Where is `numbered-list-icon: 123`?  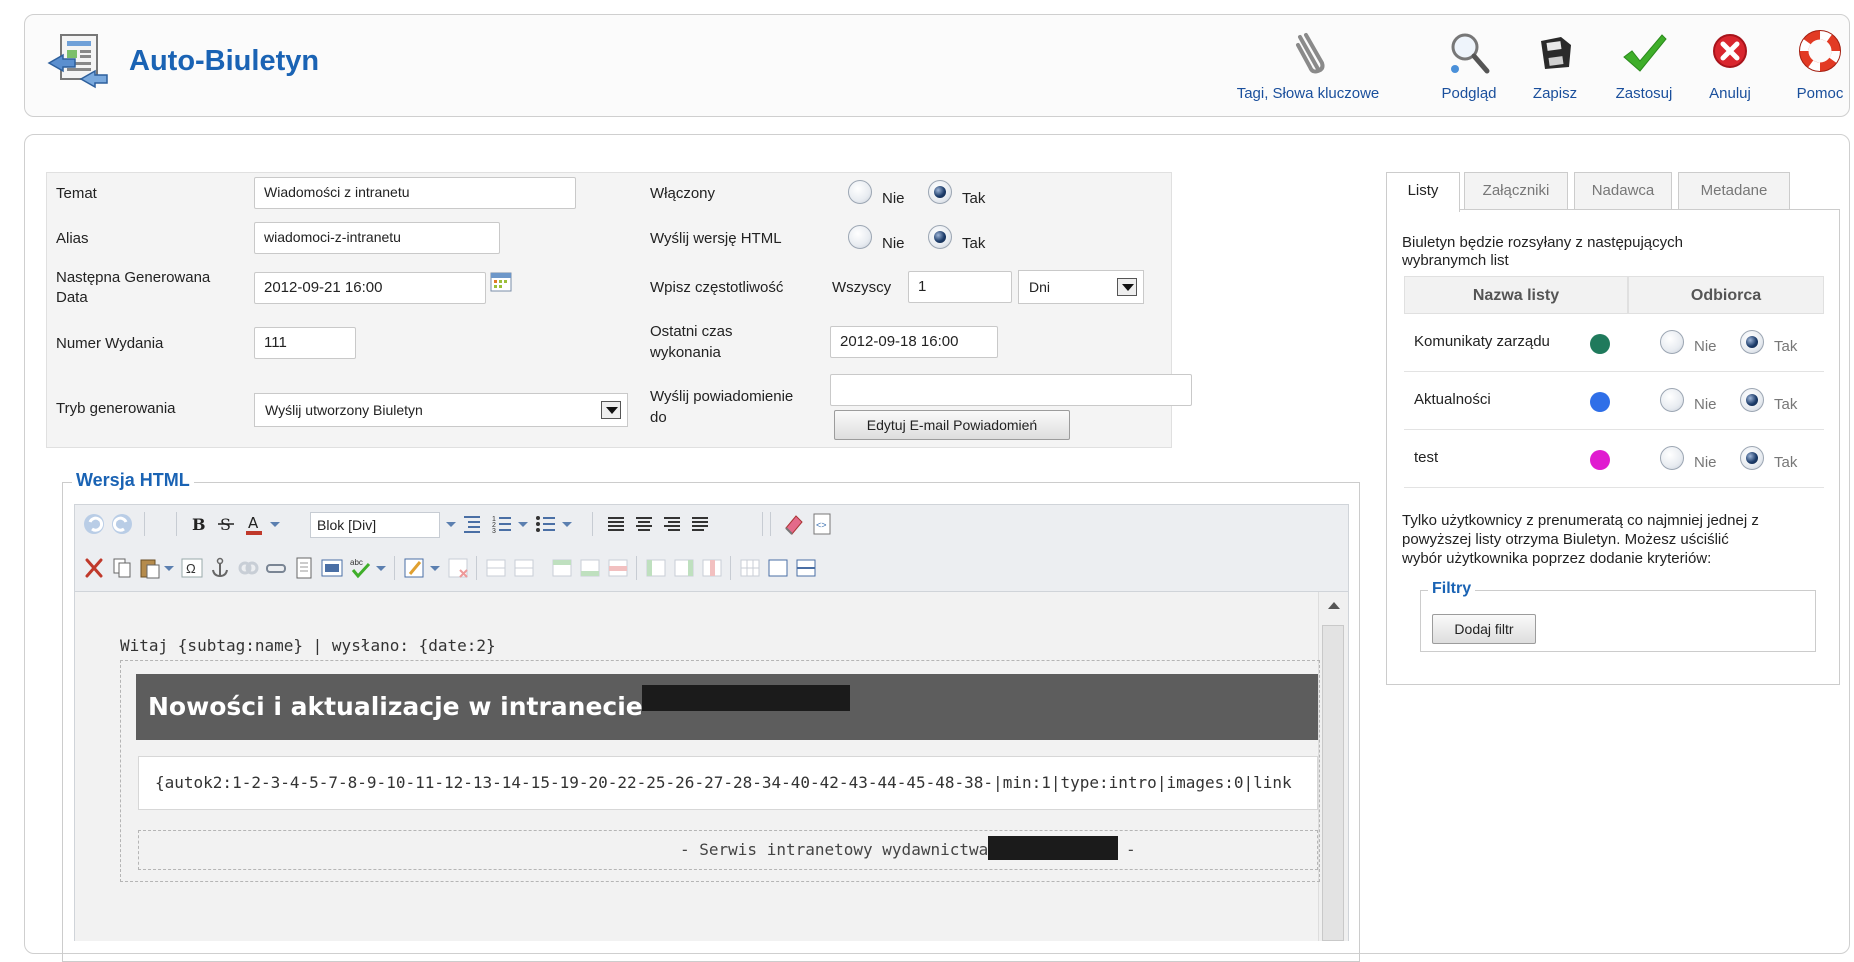
numbered-list-icon: 123 is located at coordinates (502, 524).